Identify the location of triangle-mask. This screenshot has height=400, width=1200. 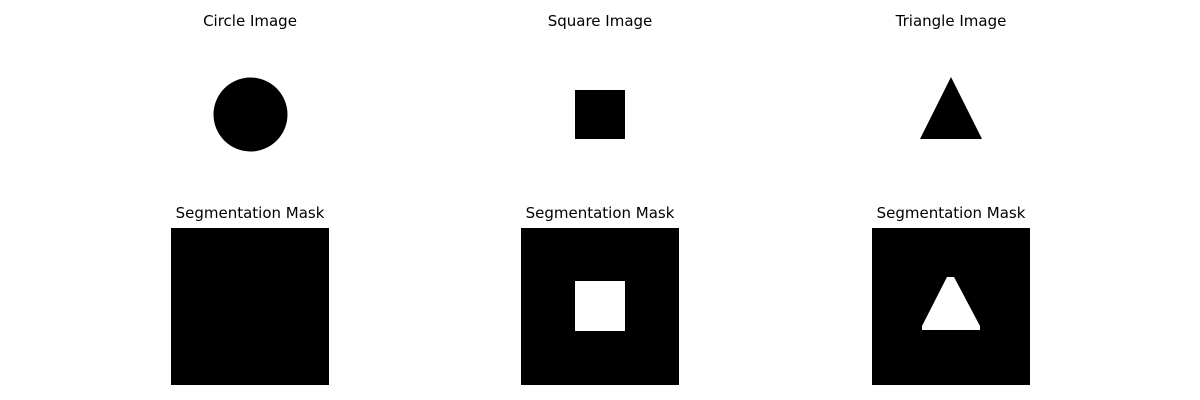
(951, 306).